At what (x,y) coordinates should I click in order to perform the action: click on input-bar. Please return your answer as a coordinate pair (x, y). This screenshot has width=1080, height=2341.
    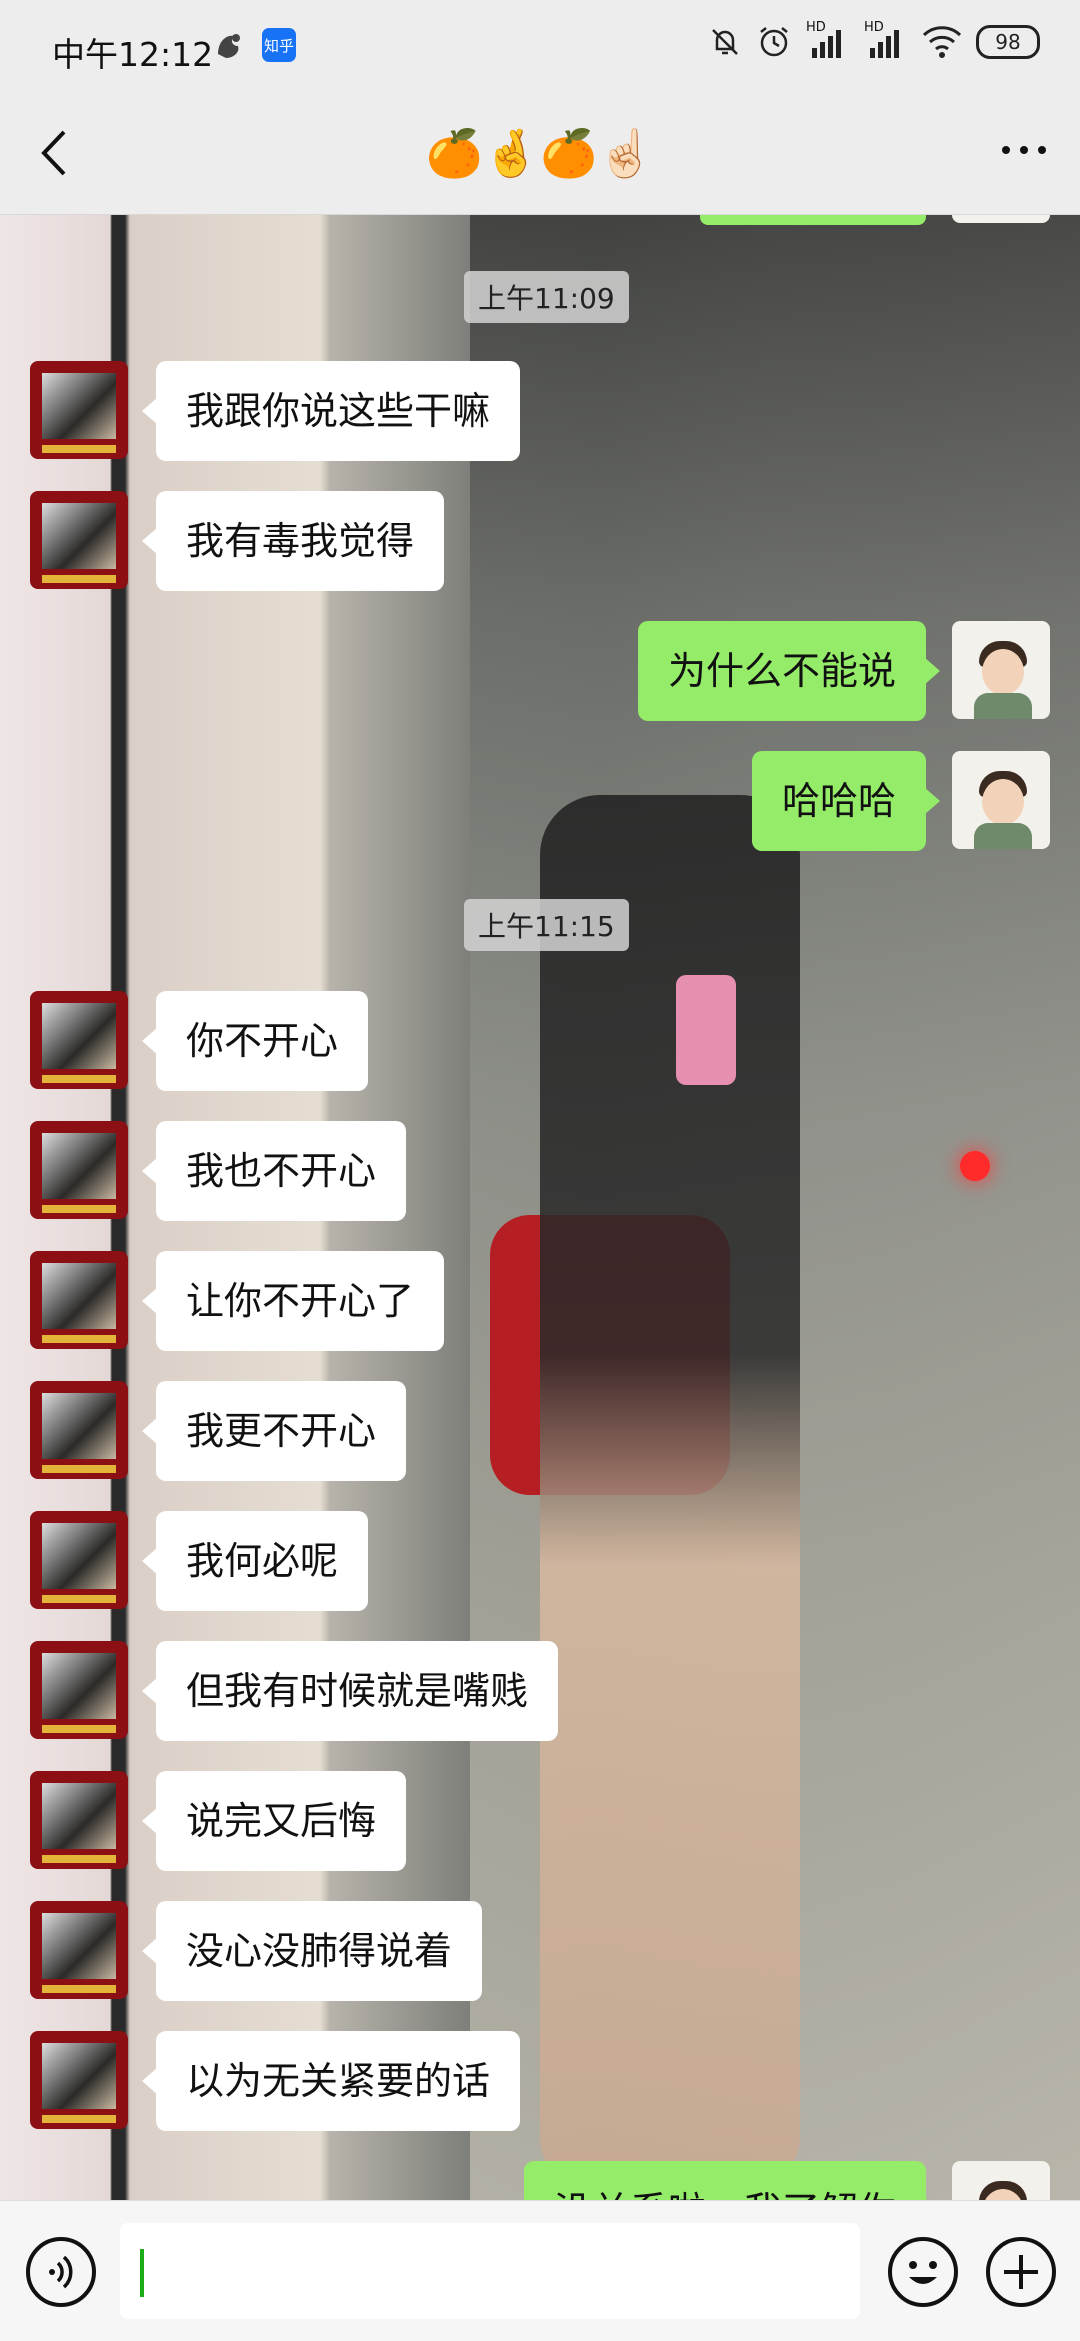
    Looking at the image, I should click on (540, 2270).